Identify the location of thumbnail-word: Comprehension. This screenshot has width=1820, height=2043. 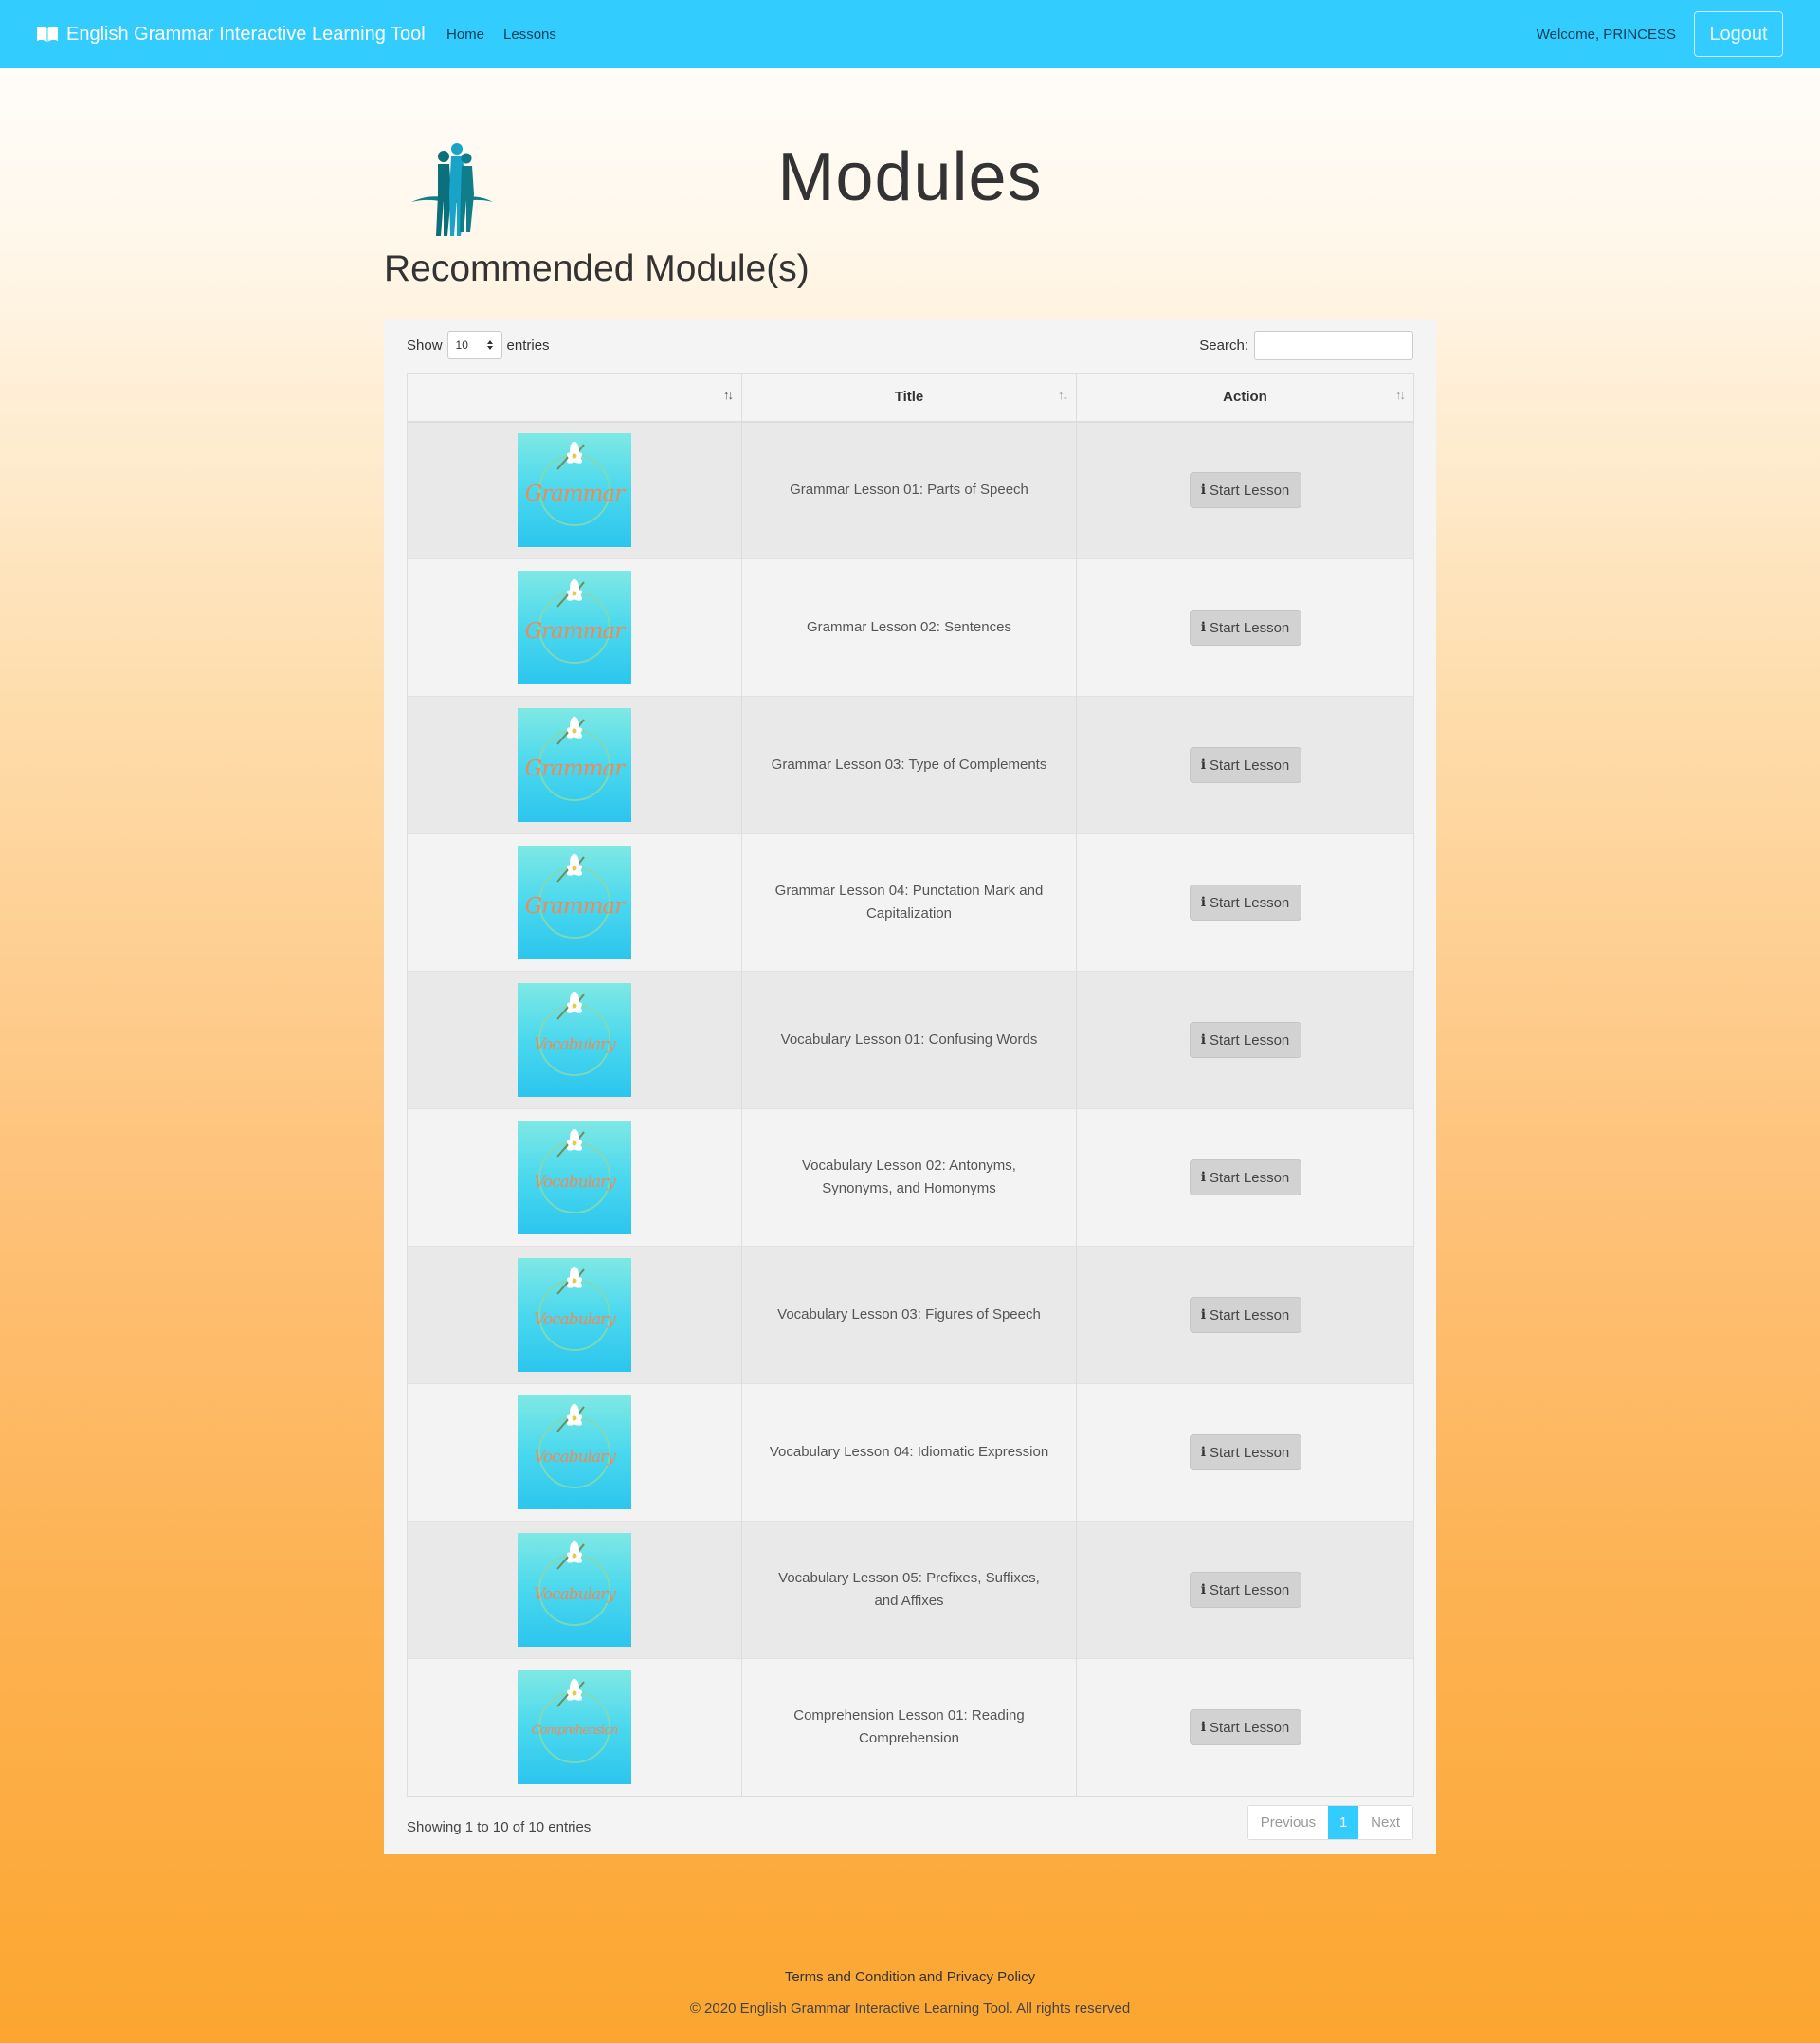
(575, 1731).